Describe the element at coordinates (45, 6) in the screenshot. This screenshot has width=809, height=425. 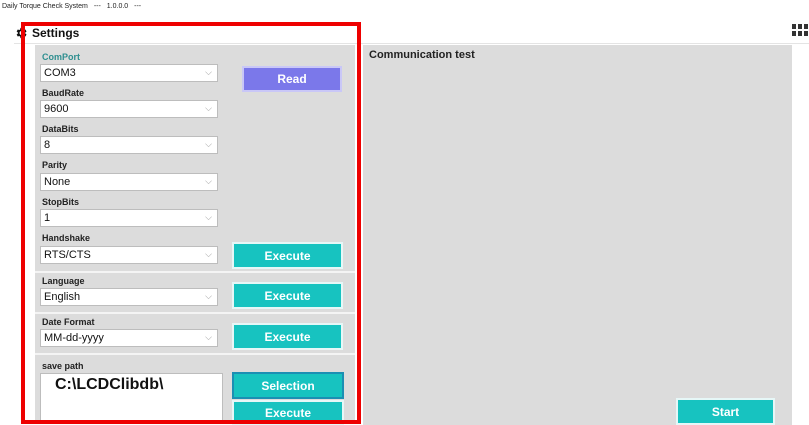
I see `app-name: Daily Torque Check System` at that location.